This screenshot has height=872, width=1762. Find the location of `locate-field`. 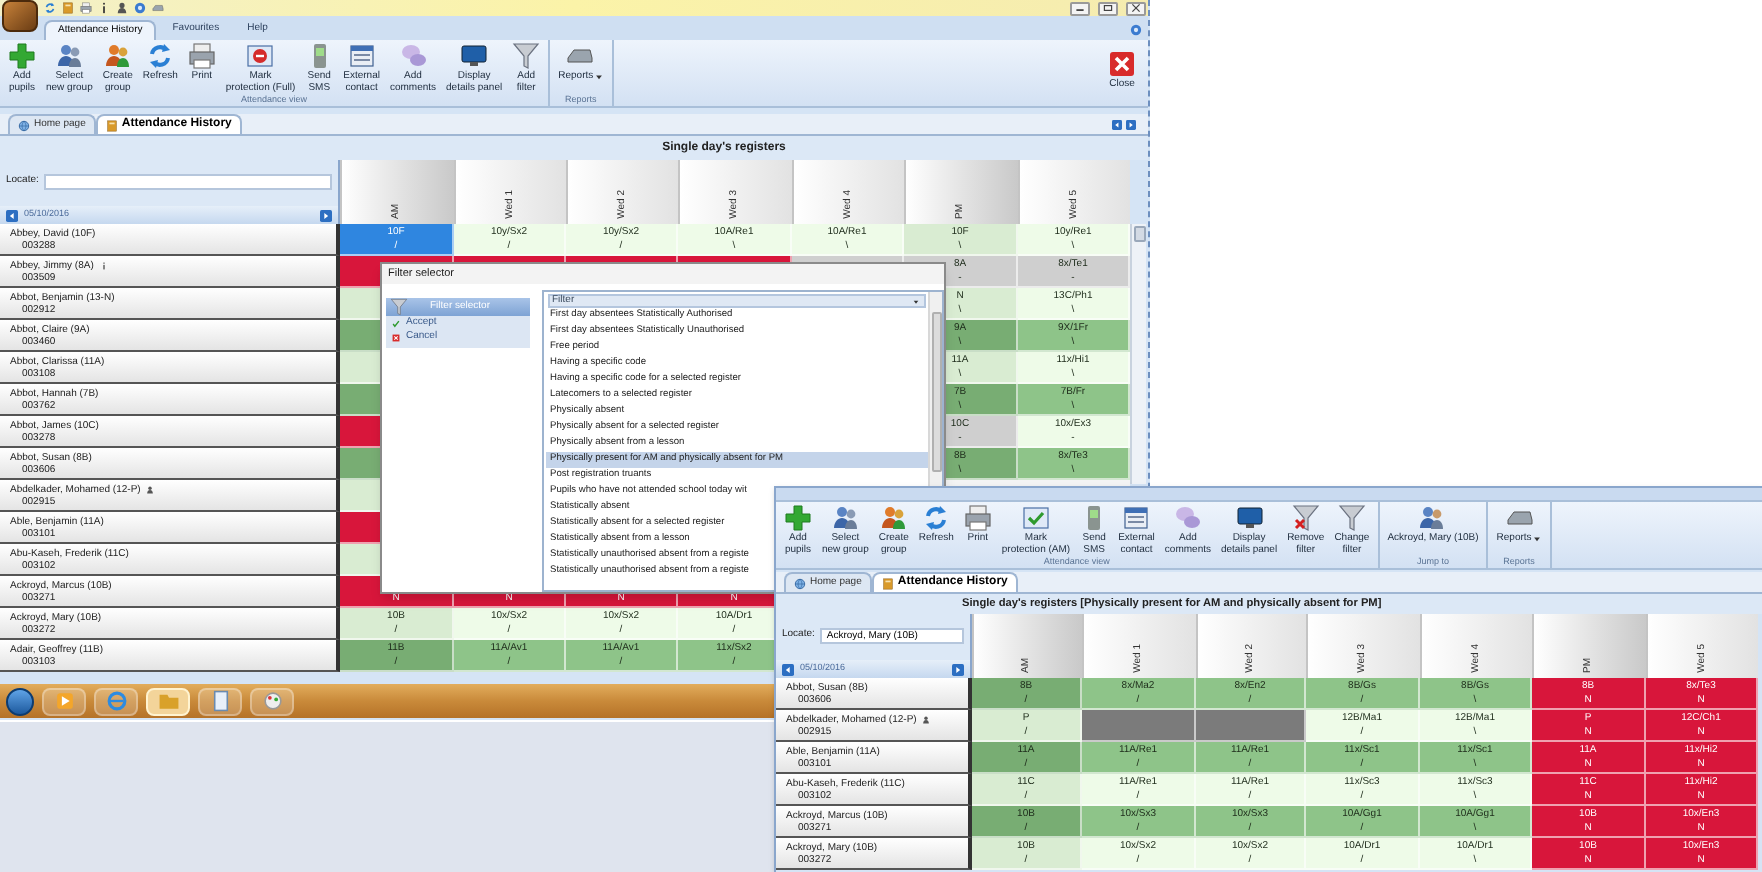

locate-field is located at coordinates (188, 181).